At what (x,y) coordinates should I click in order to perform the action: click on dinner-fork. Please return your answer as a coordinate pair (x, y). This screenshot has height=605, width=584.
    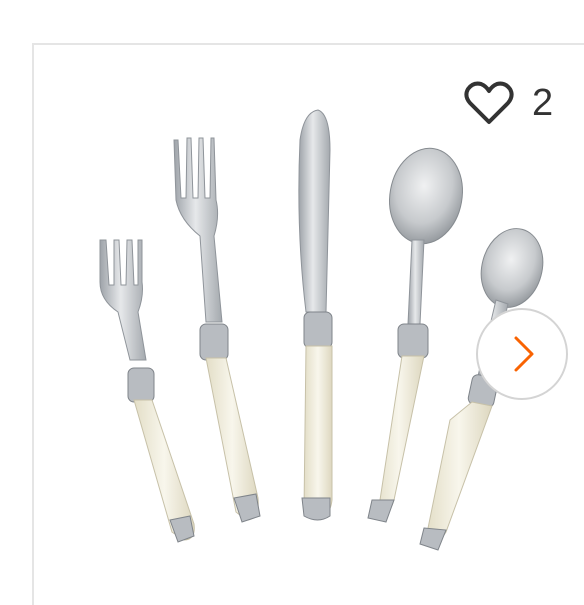
    Looking at the image, I should click on (217, 330).